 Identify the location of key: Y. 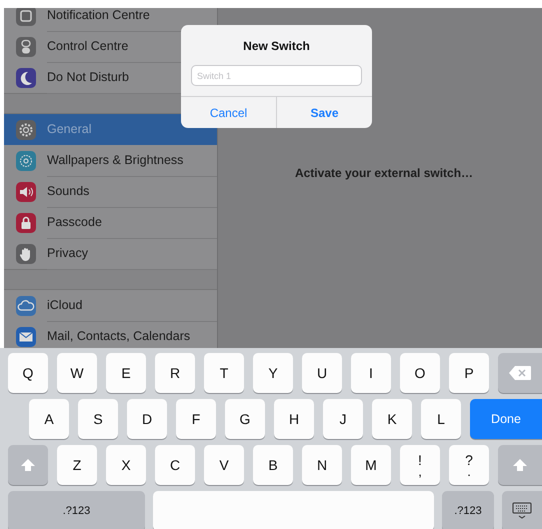
(273, 373).